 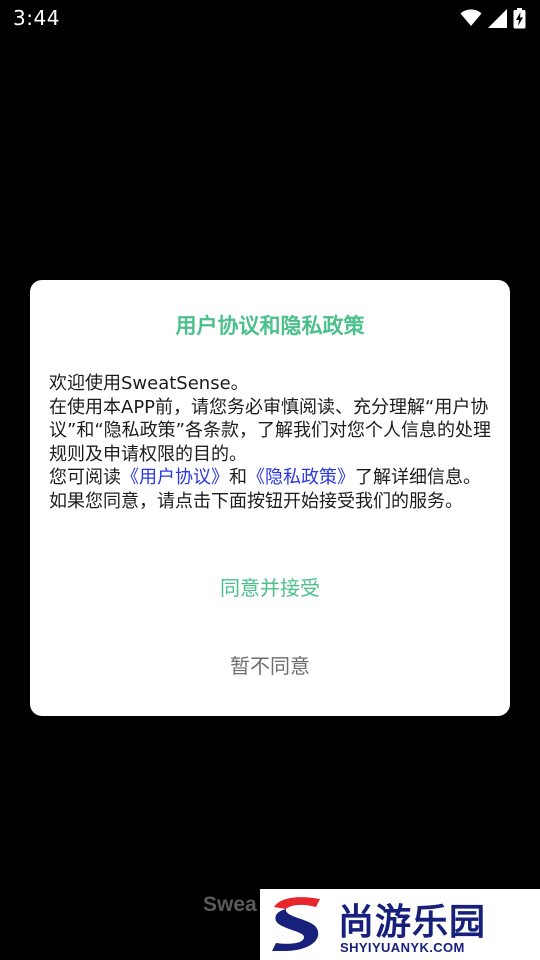 What do you see at coordinates (412, 922) in the screenshot?
I see `watermark-name: 尚游乐园` at bounding box center [412, 922].